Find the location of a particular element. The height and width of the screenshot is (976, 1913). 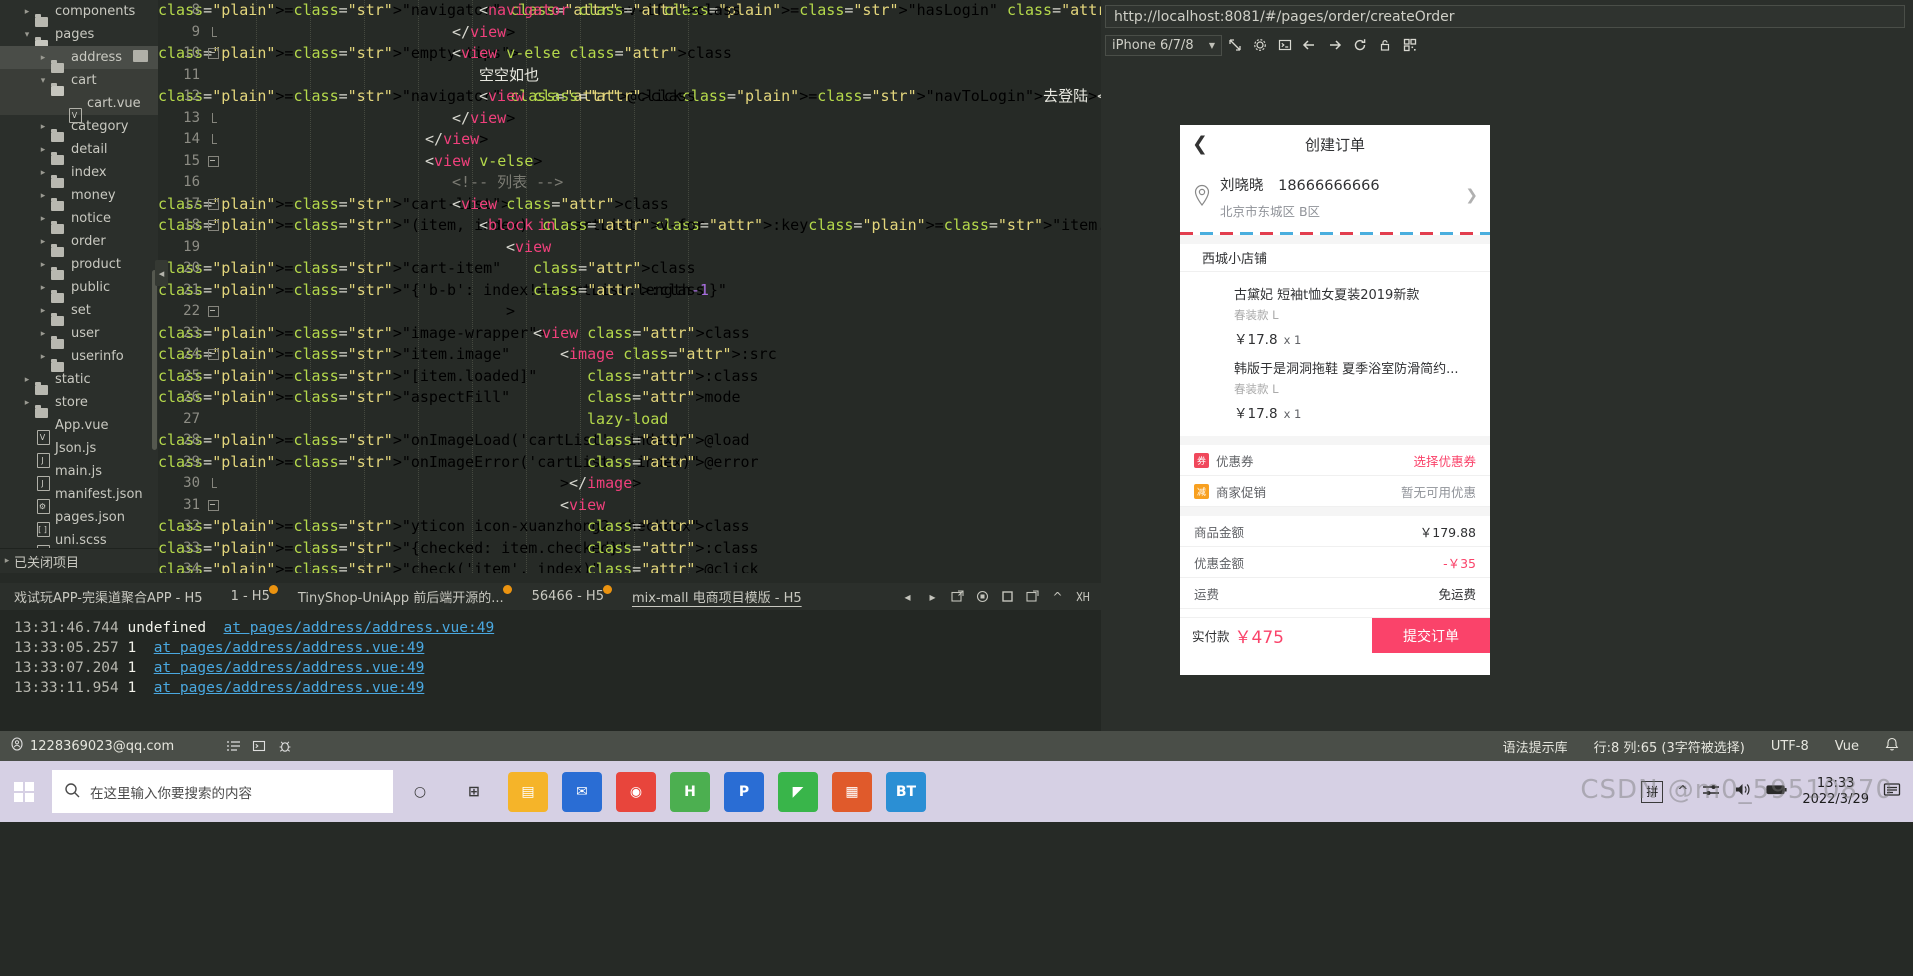

code-line: 30 ></image> is located at coordinates (665, 484).